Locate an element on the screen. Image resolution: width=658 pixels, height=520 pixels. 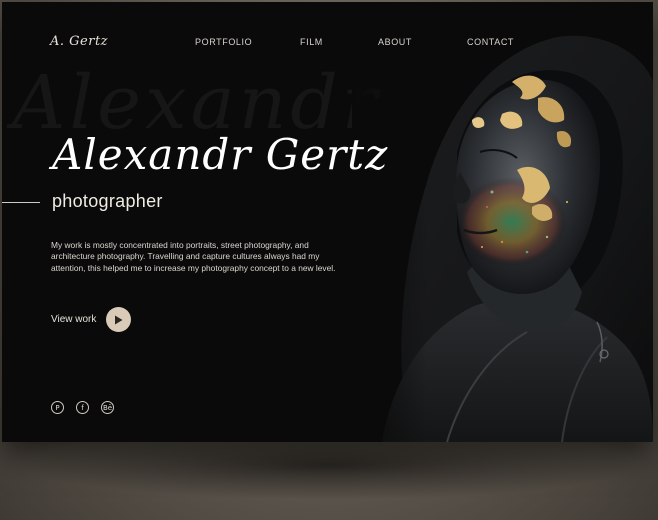
play-icon is located at coordinates (119, 319).